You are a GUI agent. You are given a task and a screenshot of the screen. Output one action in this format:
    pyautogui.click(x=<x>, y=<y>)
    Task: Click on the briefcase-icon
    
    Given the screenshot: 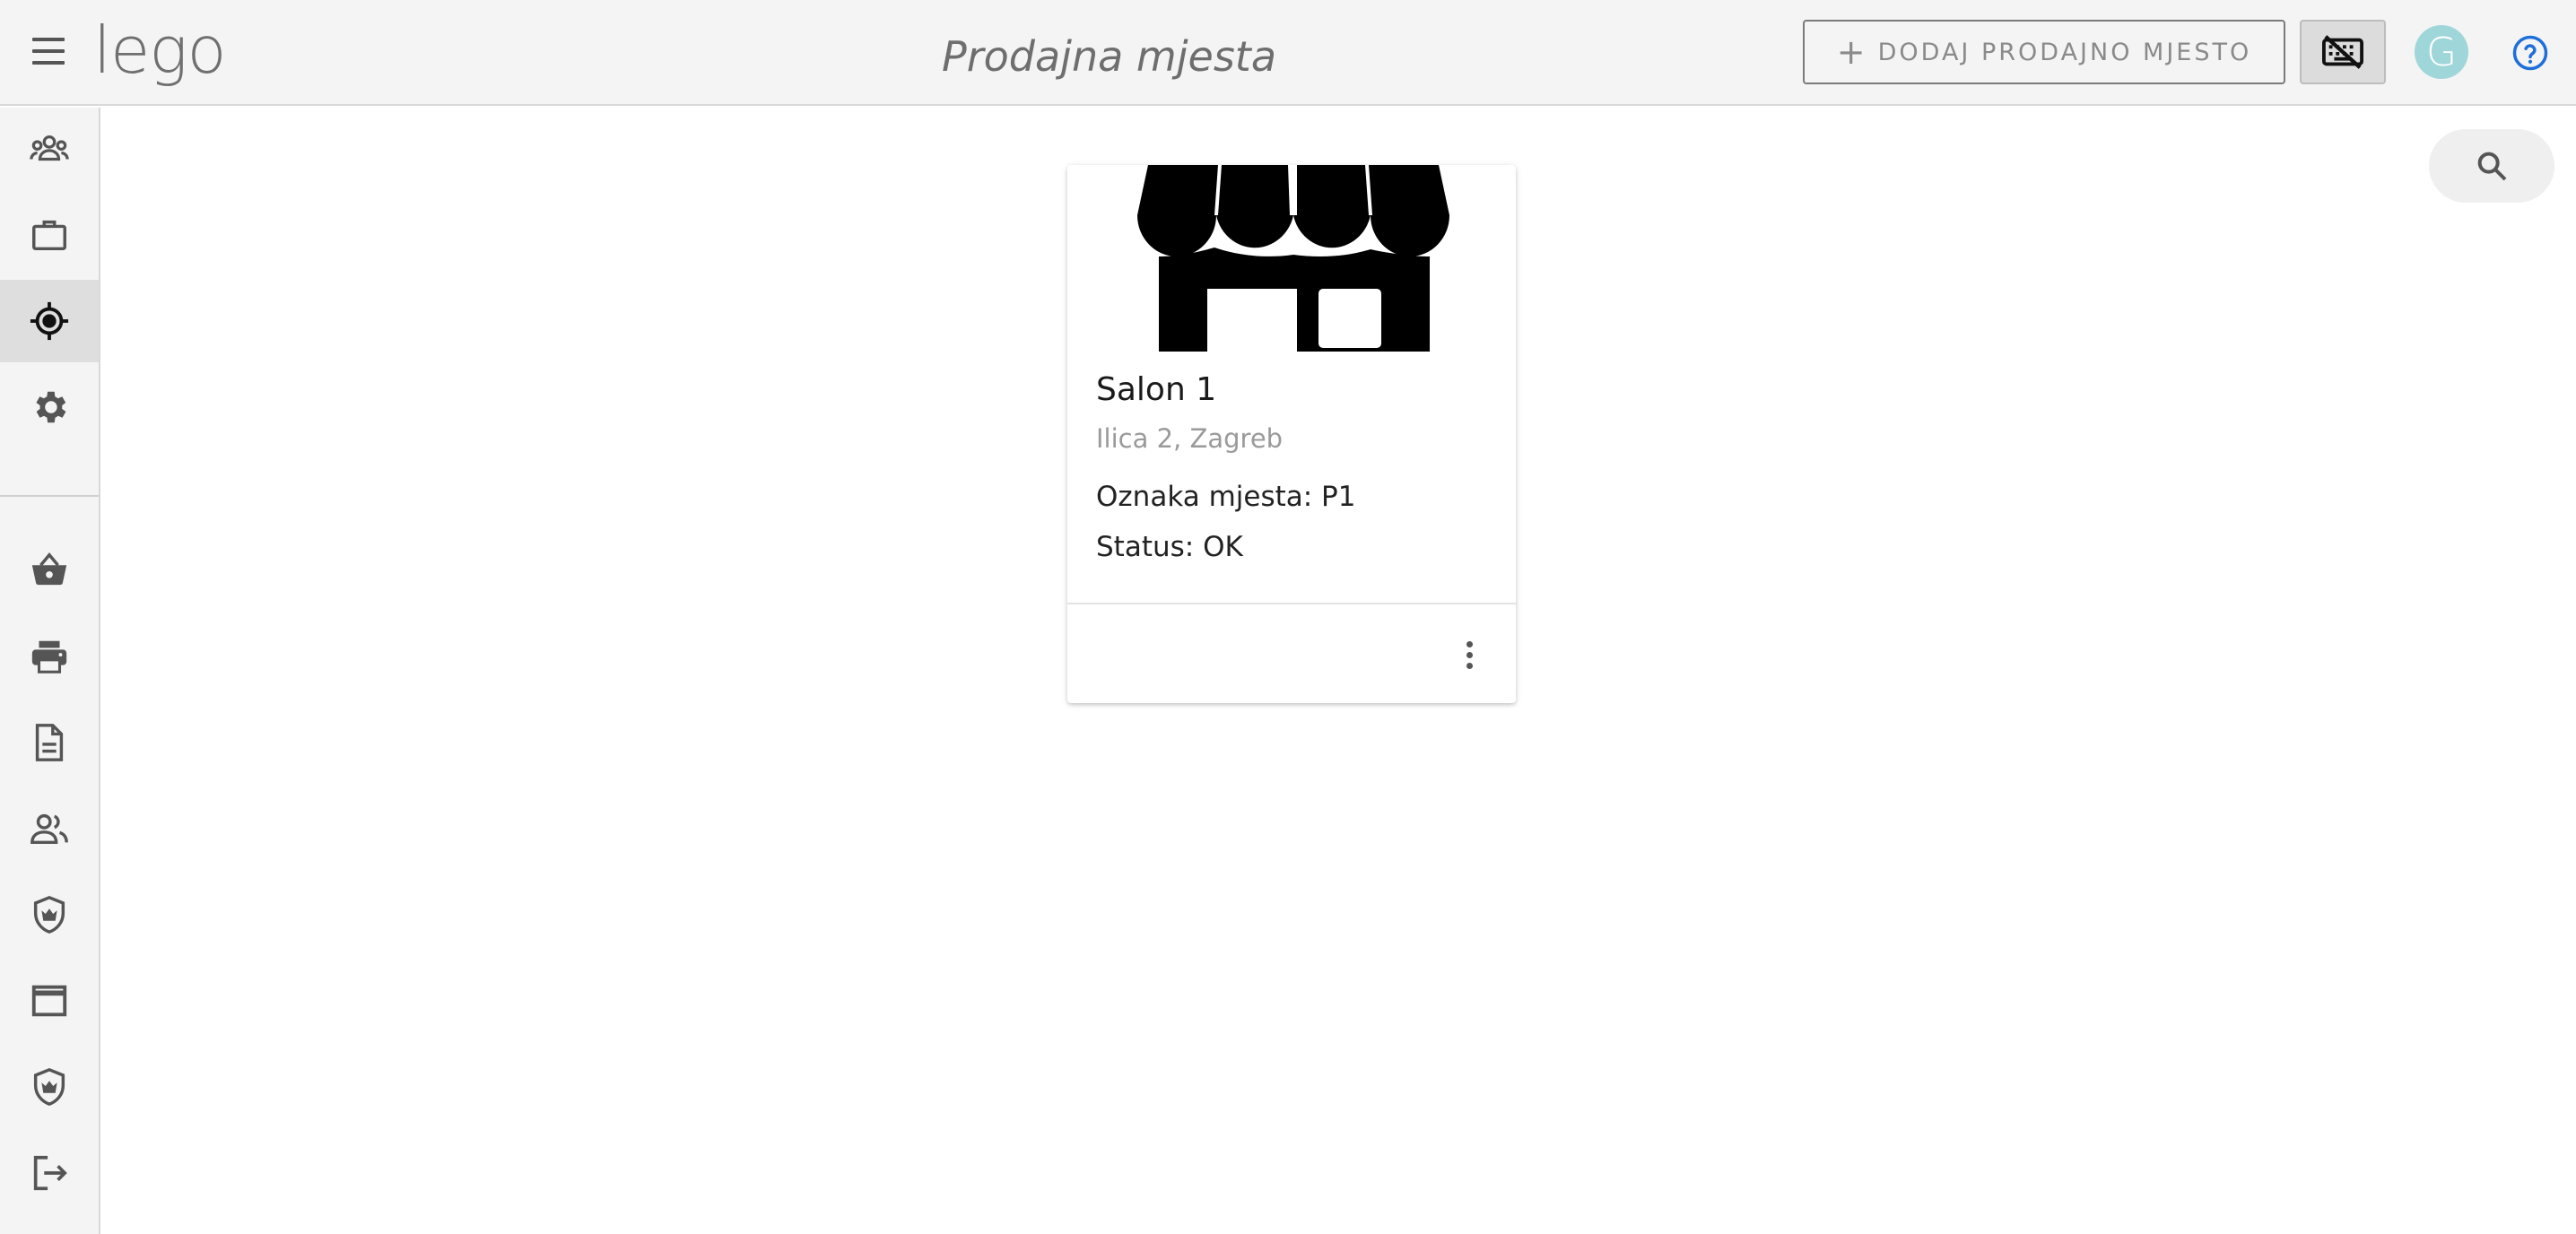 What is the action you would take?
    pyautogui.click(x=49, y=235)
    